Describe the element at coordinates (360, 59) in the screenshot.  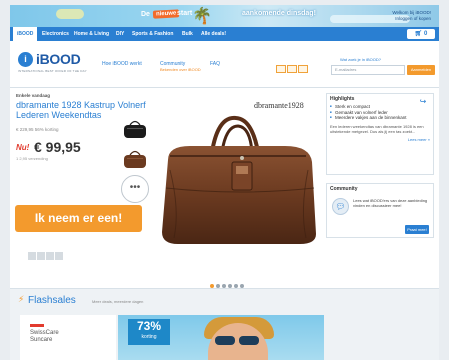
I see `search-label: Wat zoek je in iBOOD?` at that location.